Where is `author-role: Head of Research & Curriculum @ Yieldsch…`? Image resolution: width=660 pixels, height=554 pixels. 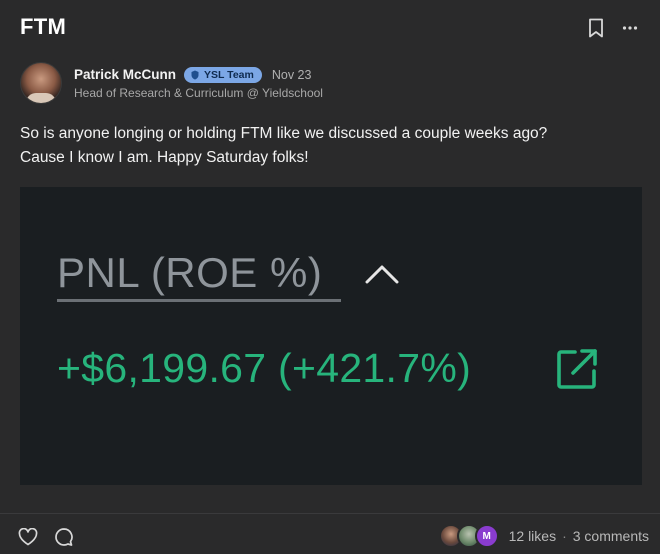 author-role: Head of Research & Curriculum @ Yieldsch… is located at coordinates (198, 92).